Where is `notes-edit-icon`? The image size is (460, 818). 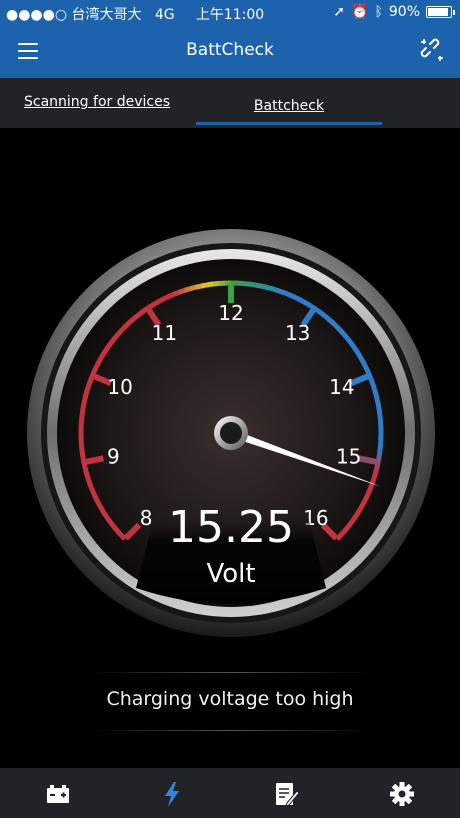 notes-edit-icon is located at coordinates (287, 794).